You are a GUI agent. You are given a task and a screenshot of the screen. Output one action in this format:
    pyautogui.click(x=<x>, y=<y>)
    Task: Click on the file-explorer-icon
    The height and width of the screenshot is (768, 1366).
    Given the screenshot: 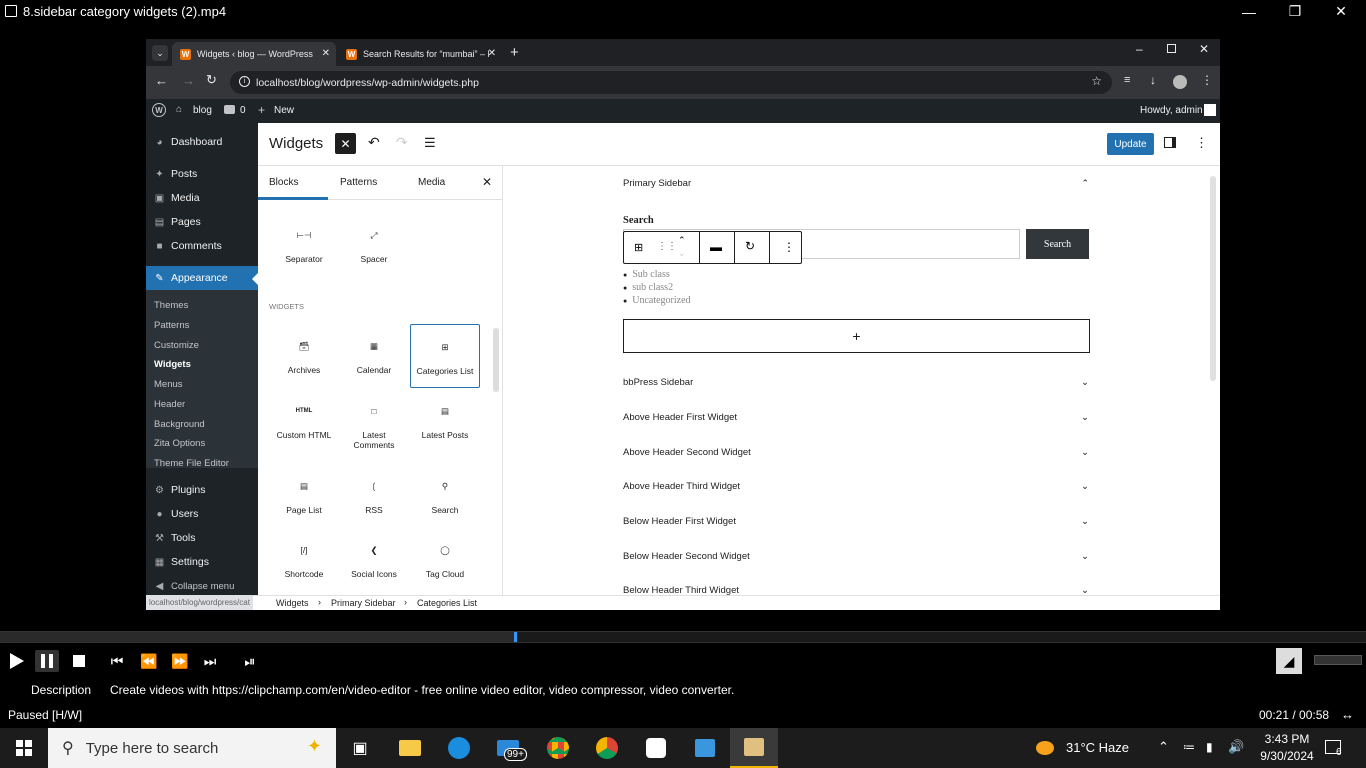 What is the action you would take?
    pyautogui.click(x=410, y=748)
    